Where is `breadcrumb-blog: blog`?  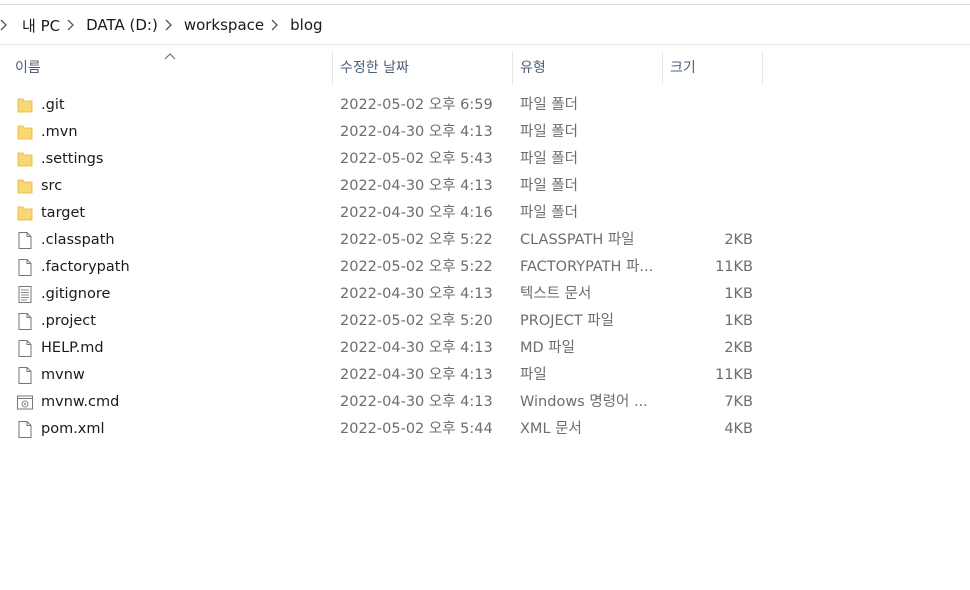
breadcrumb-blog: blog is located at coordinates (306, 25).